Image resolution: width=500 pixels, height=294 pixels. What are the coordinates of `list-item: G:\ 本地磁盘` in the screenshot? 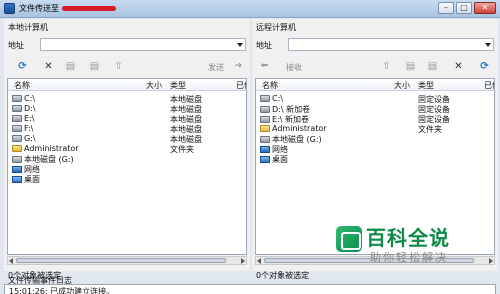 It's located at (128, 139).